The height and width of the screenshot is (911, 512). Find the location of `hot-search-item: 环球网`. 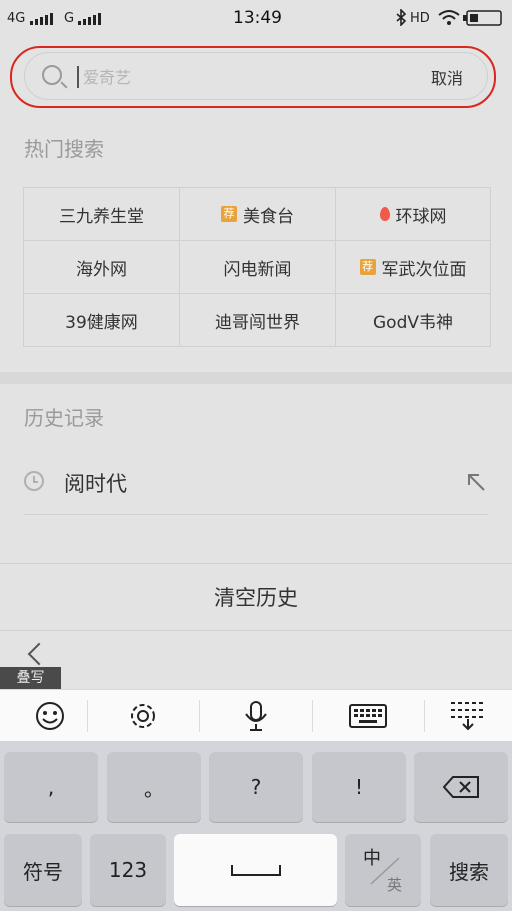

hot-search-item: 环球网 is located at coordinates (413, 214).